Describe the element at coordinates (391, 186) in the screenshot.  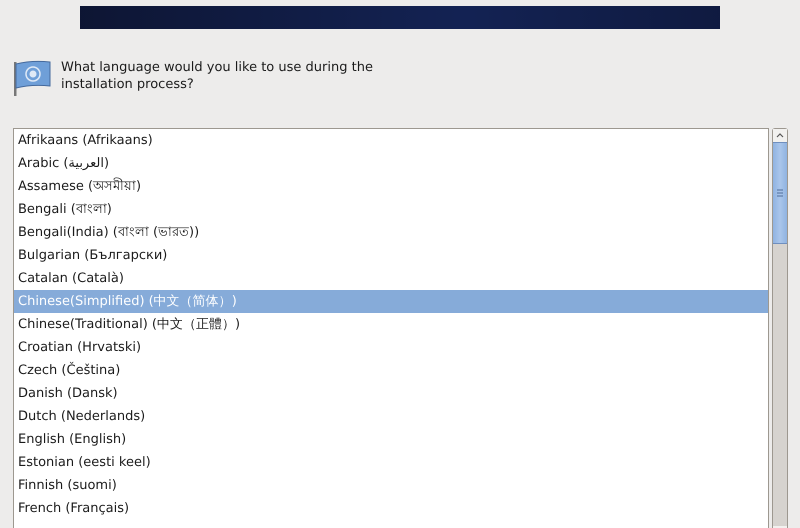
I see `language-item: Assamese (অসমীয়া)` at that location.